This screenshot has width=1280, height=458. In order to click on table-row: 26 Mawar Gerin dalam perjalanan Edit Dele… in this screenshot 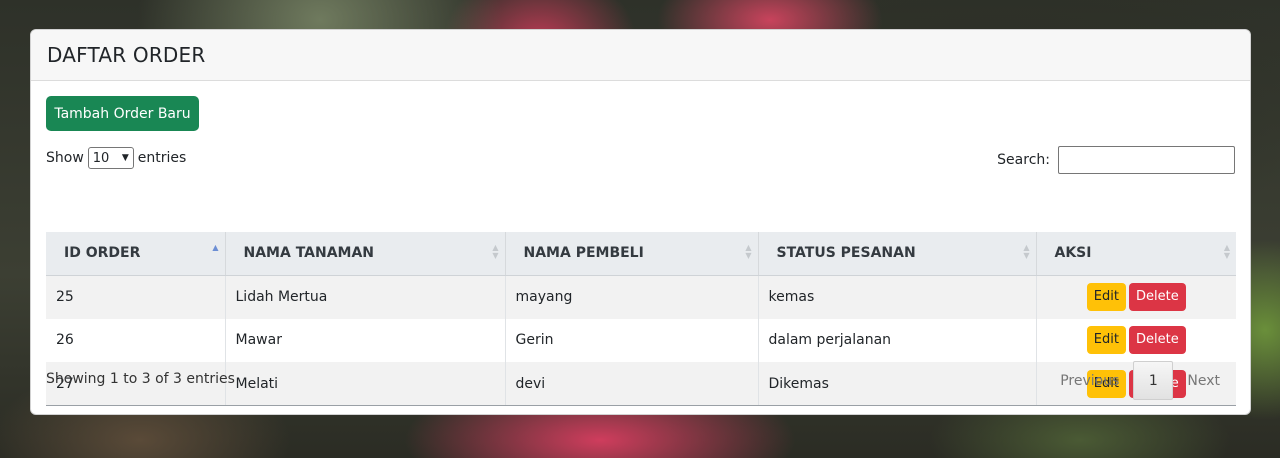, I will do `click(641, 340)`.